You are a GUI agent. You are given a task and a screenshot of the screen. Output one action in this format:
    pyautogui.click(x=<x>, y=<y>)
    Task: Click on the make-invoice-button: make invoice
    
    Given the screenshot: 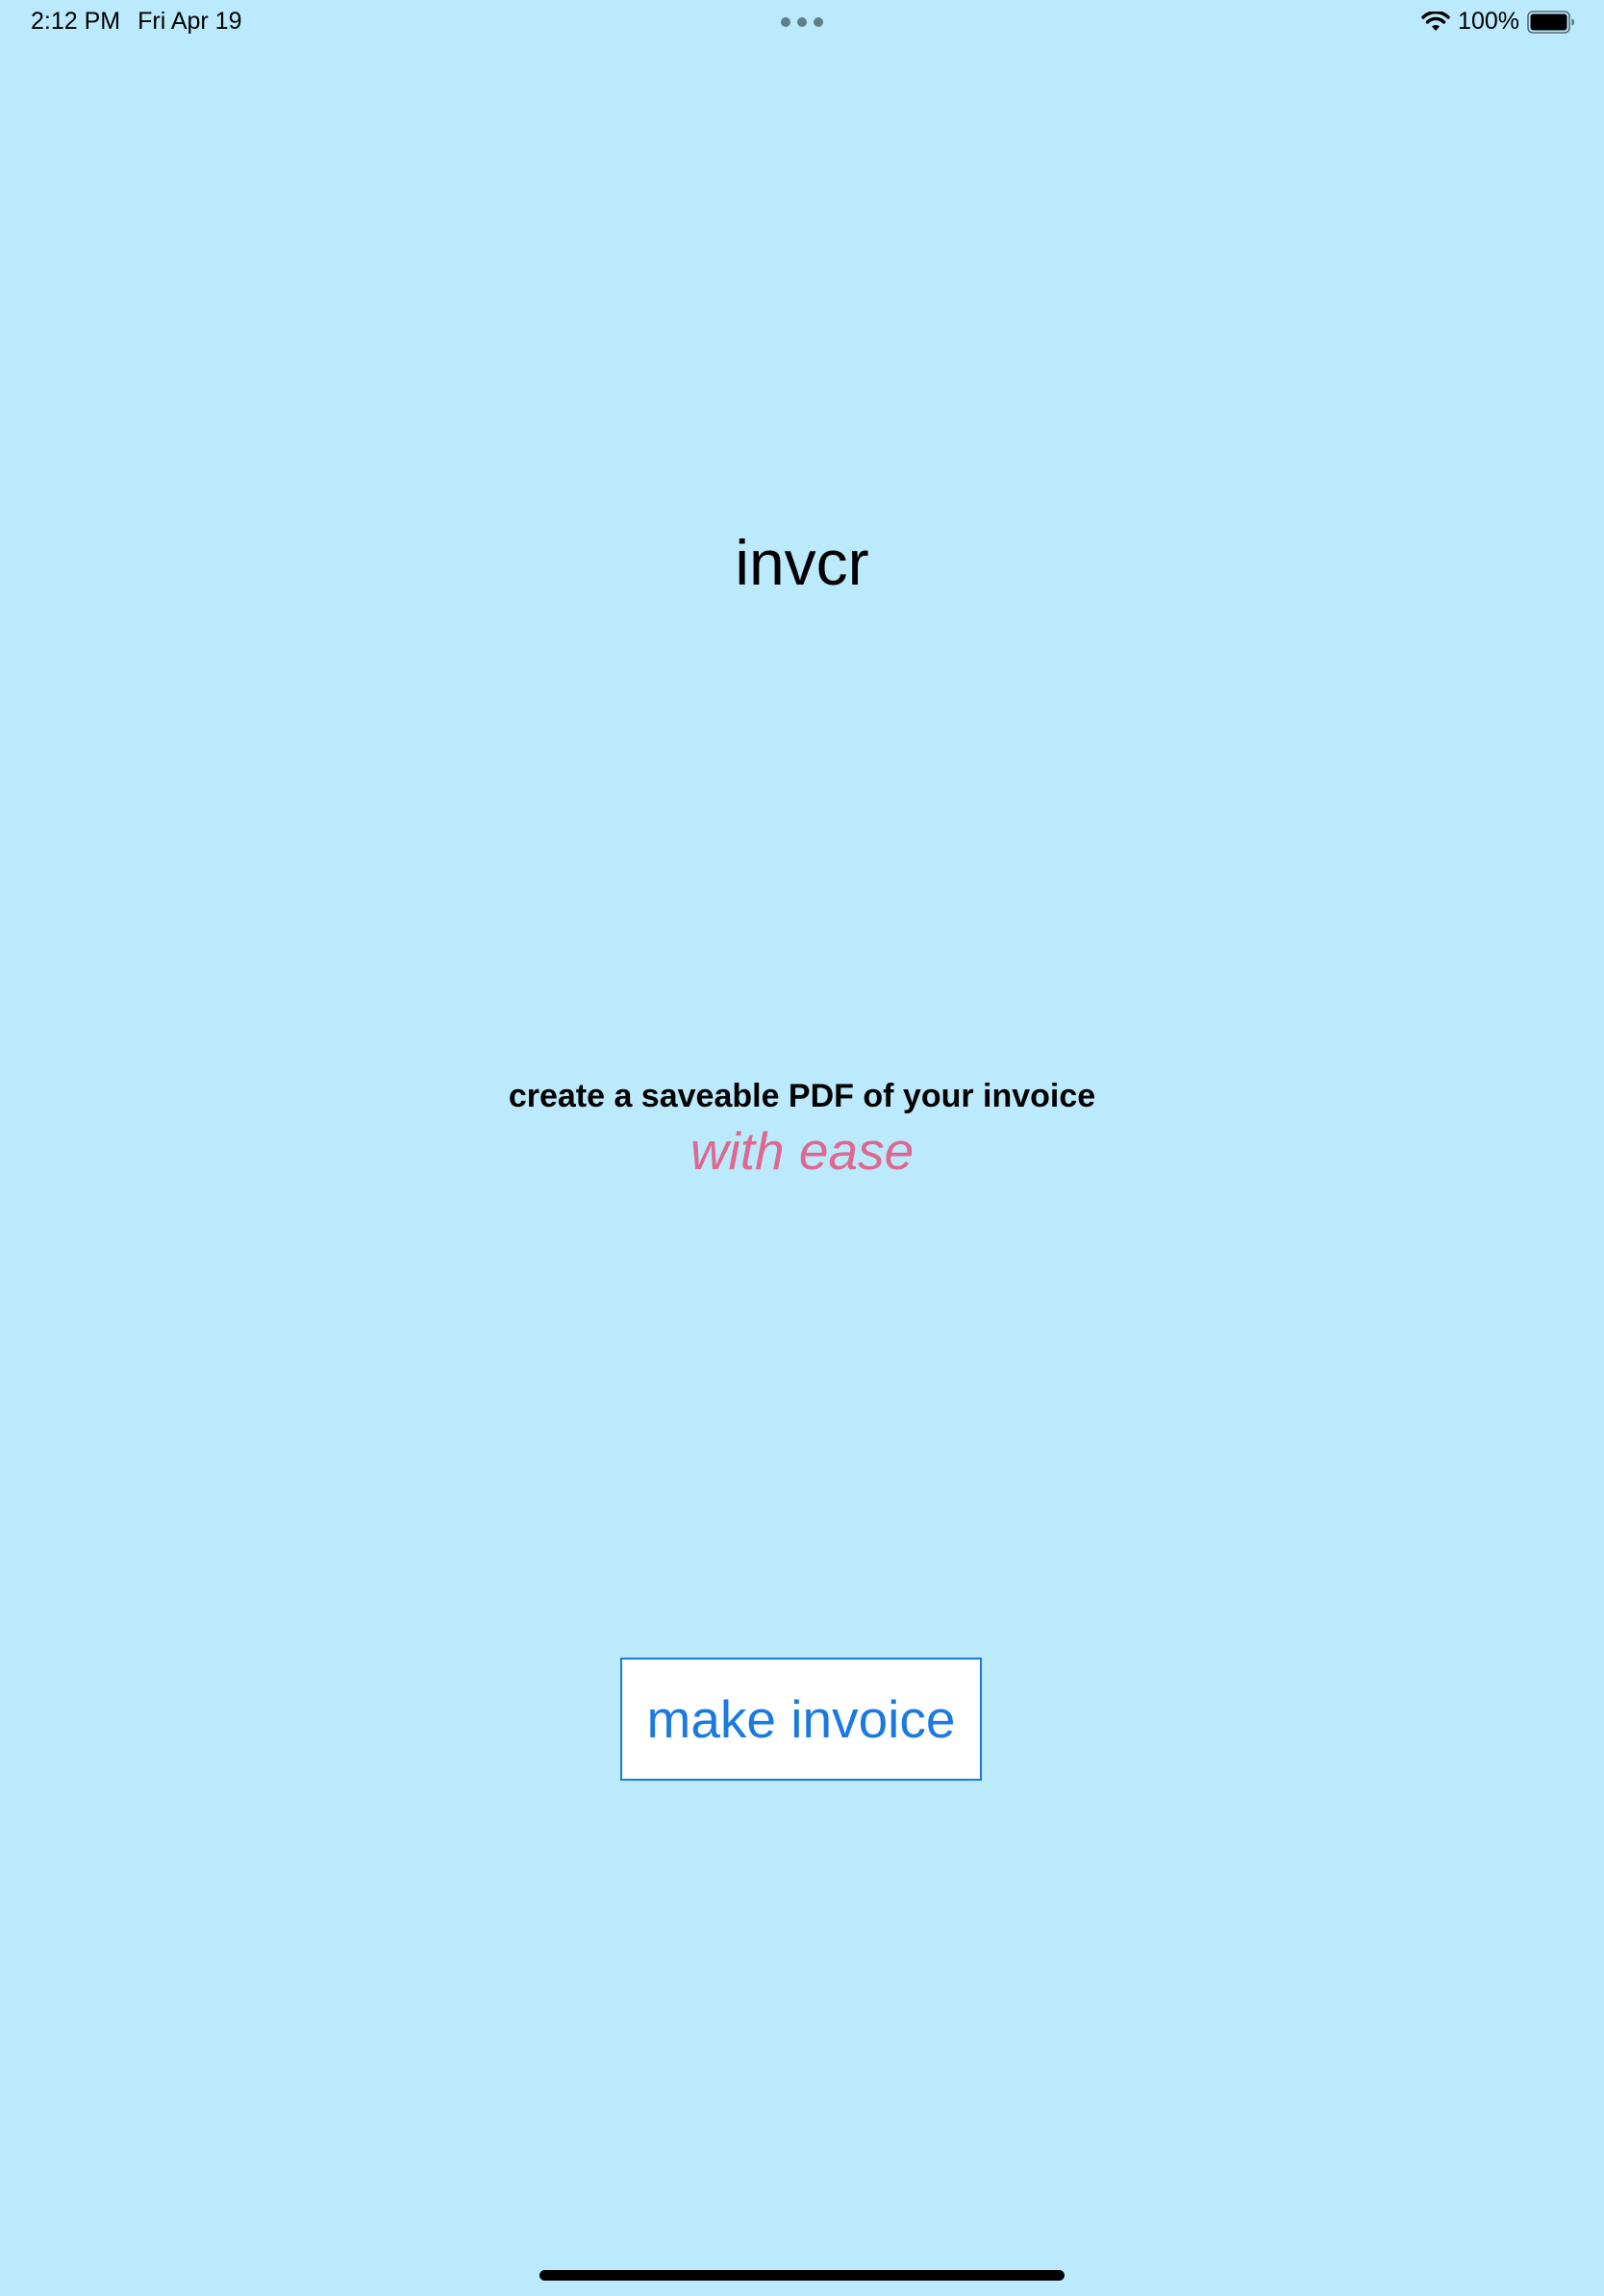 What is the action you would take?
    pyautogui.click(x=801, y=1719)
    